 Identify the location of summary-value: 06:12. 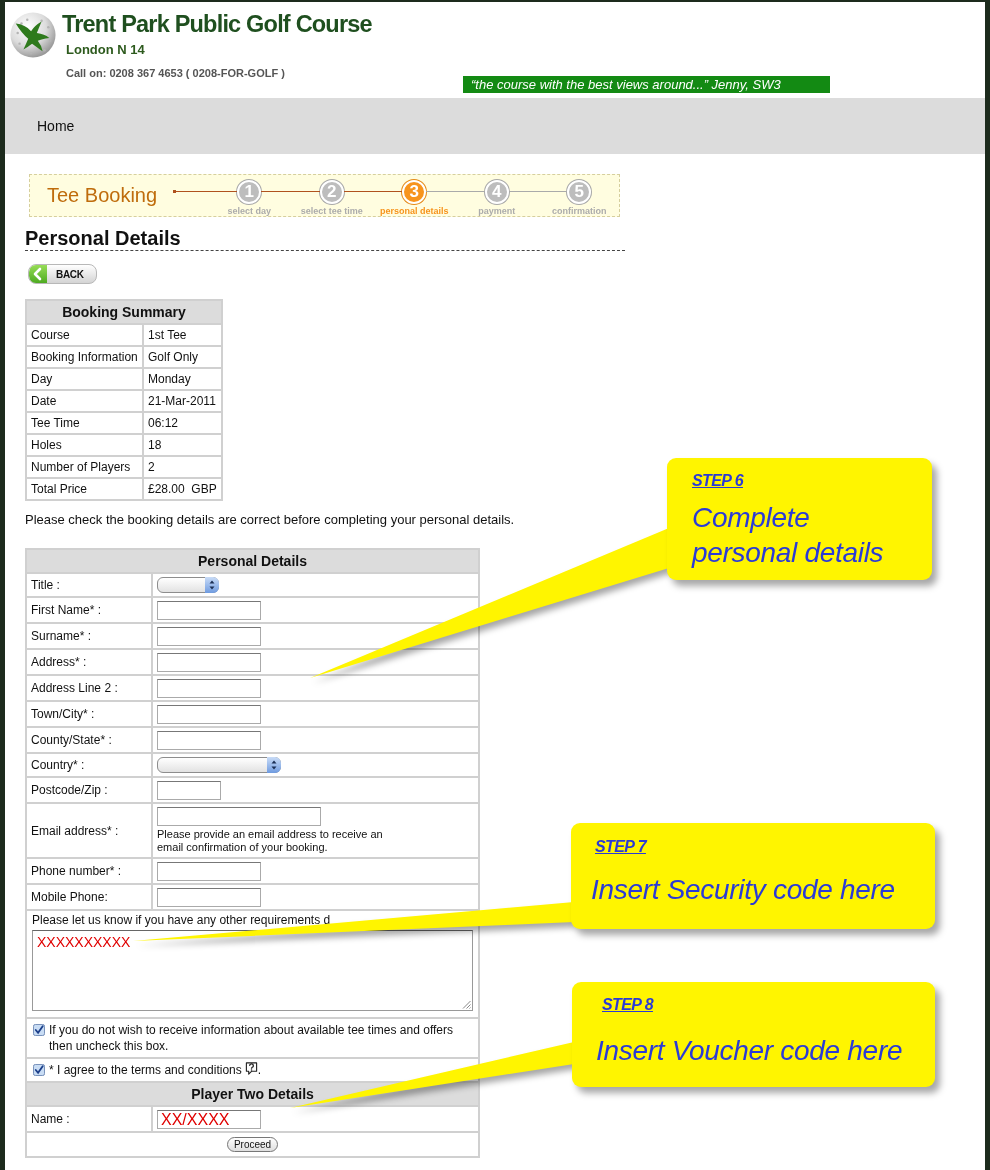
(182, 423).